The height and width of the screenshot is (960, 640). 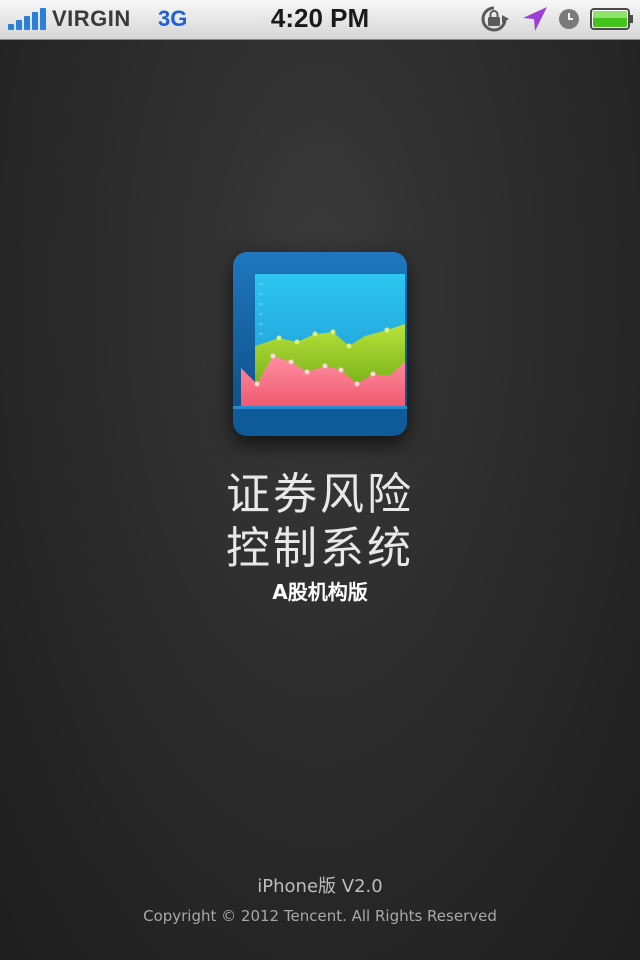 What do you see at coordinates (535, 19) in the screenshot?
I see `location-arrow-icon` at bounding box center [535, 19].